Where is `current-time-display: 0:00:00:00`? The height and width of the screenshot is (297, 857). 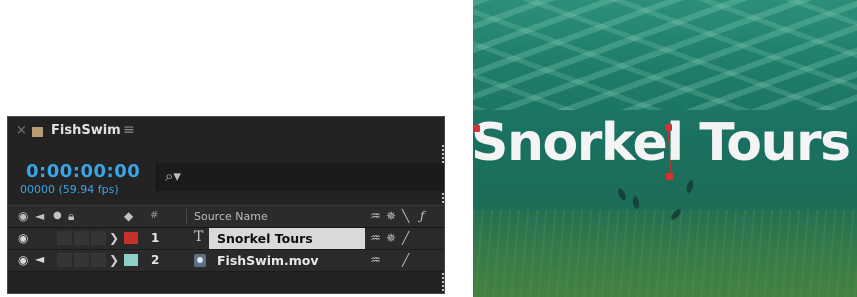 current-time-display: 0:00:00:00 is located at coordinates (83, 171).